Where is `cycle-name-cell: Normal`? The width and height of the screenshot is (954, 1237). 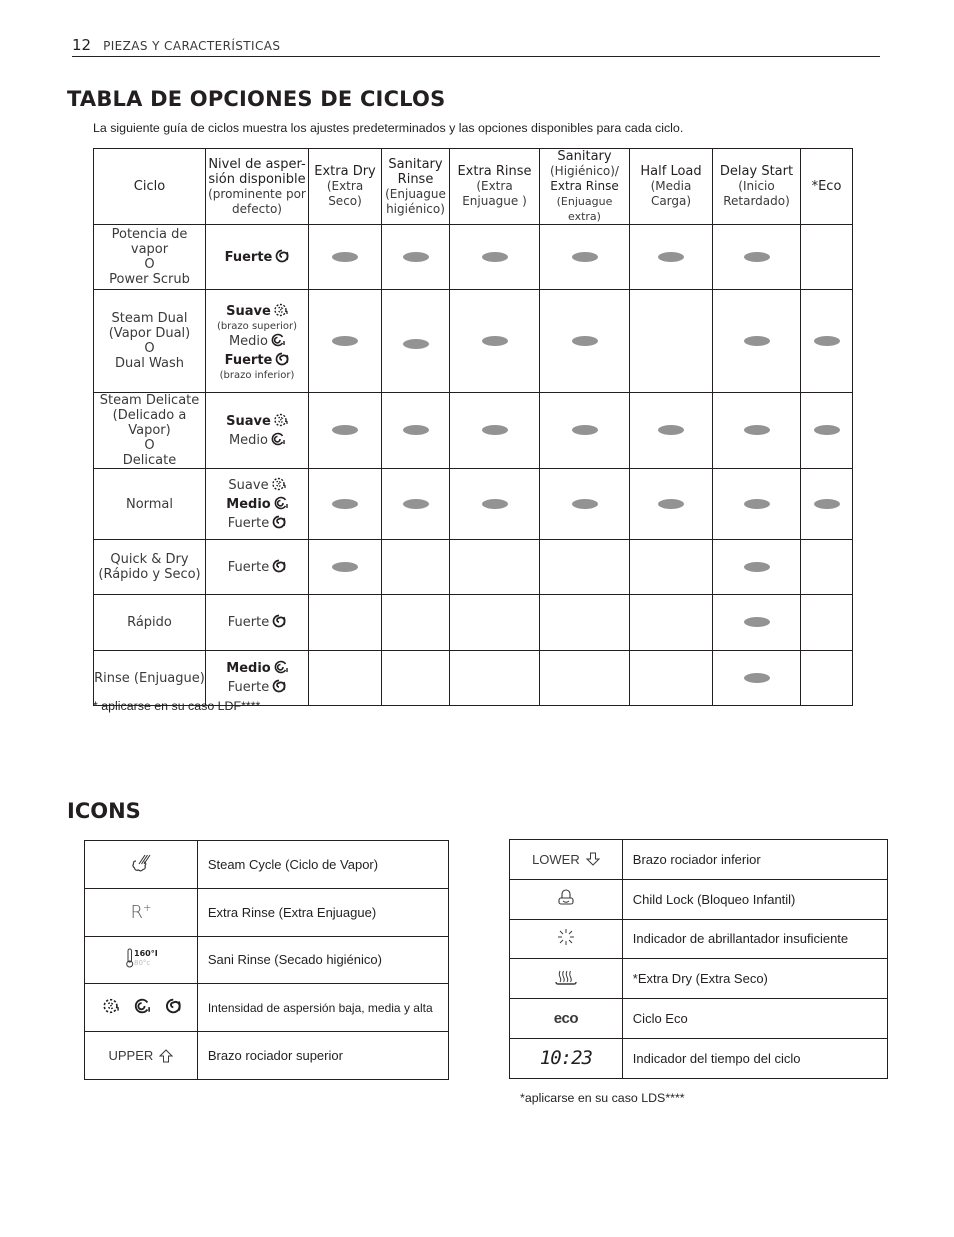
cycle-name-cell: Normal is located at coordinates (149, 504).